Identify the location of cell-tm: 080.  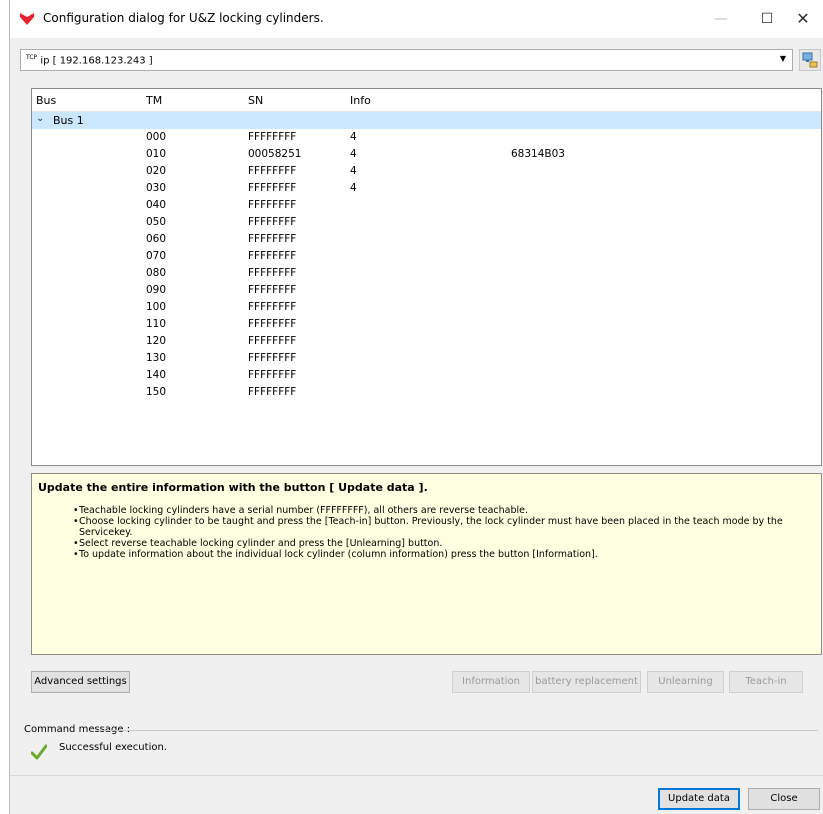
(156, 273).